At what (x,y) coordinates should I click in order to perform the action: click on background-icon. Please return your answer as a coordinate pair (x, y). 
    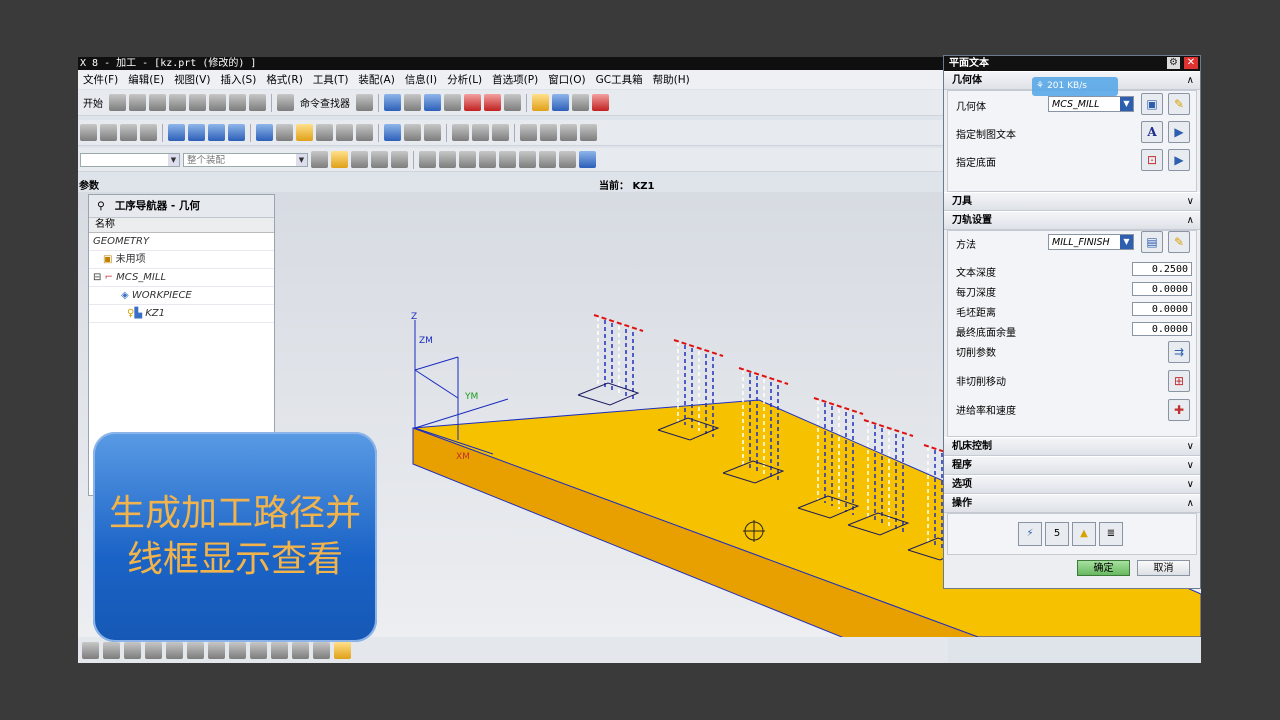
    Looking at the image, I should click on (512, 102).